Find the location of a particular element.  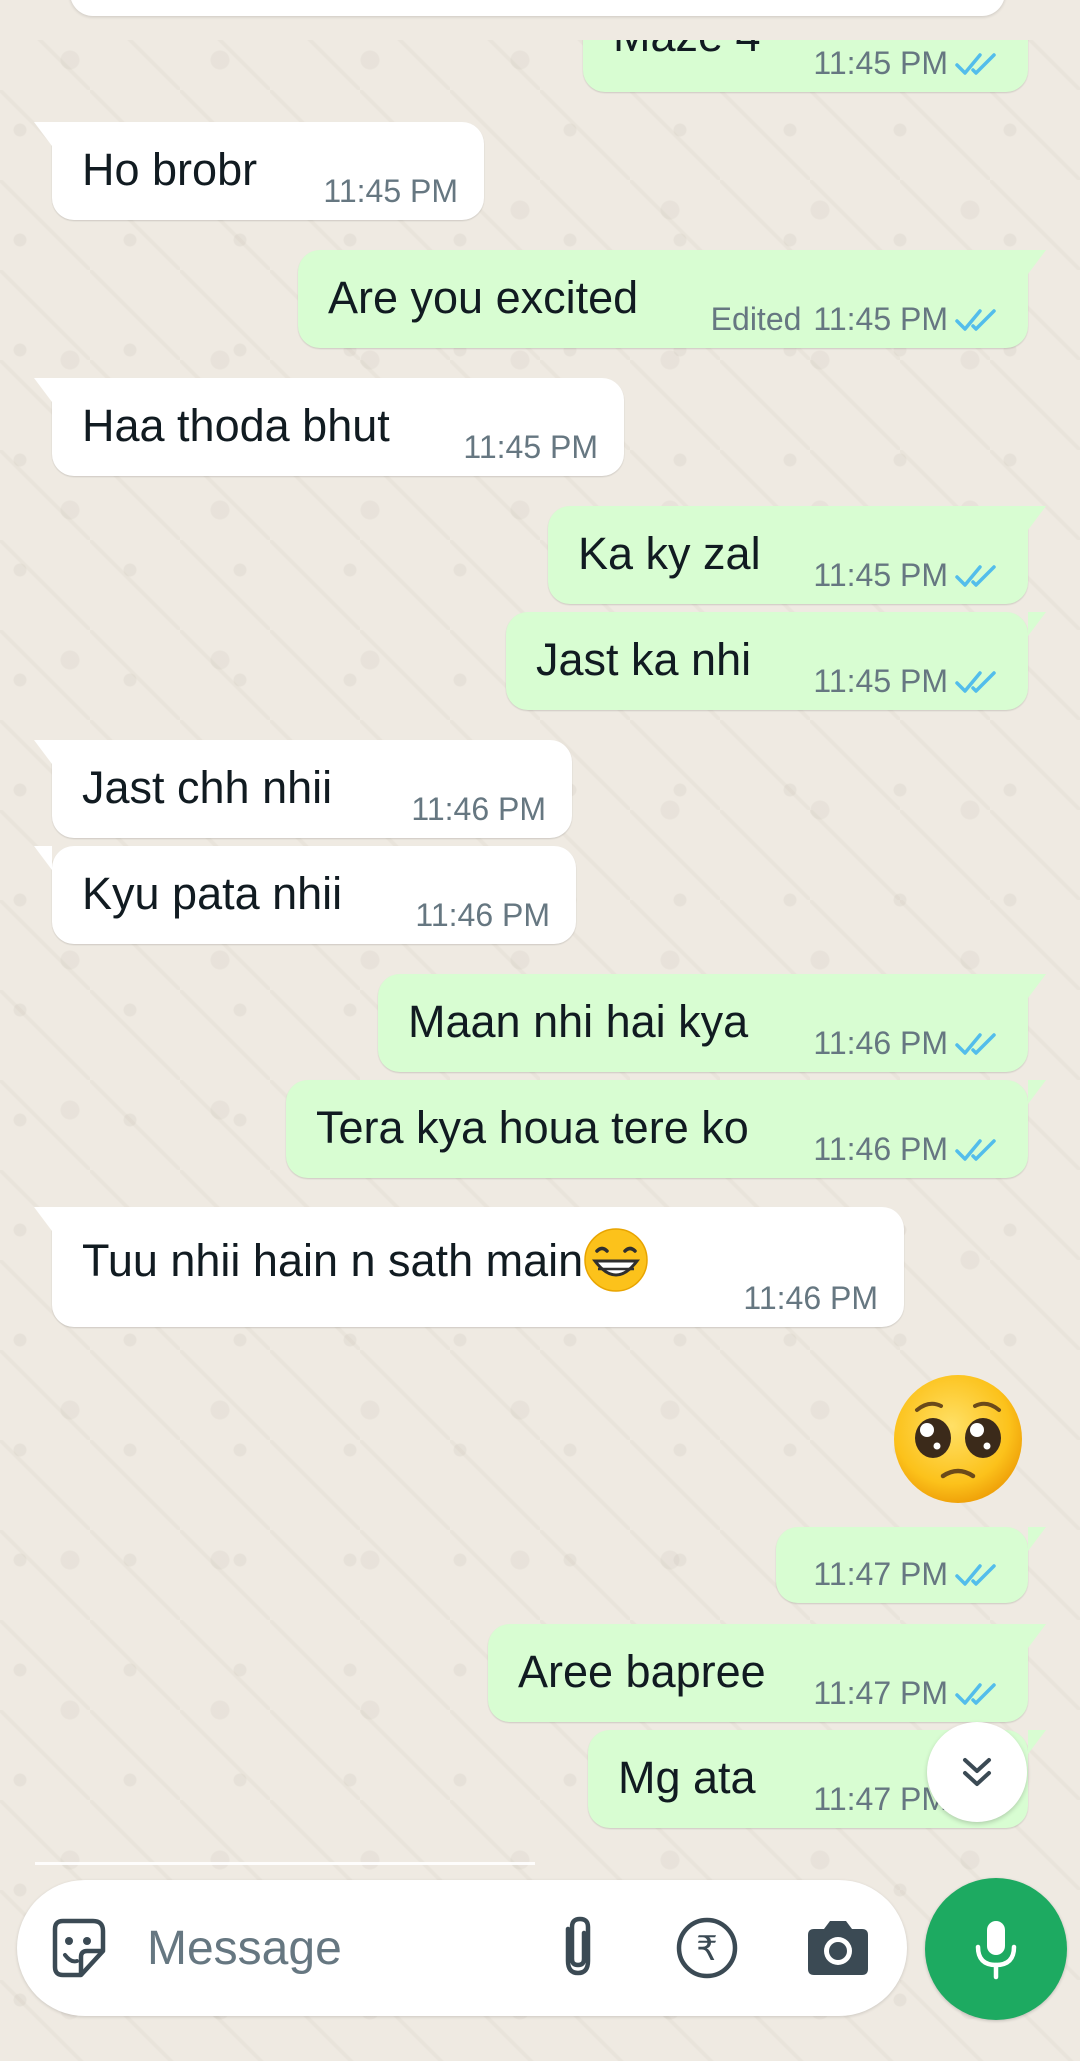

message-text: Aree bapree is located at coordinates (642, 1671).